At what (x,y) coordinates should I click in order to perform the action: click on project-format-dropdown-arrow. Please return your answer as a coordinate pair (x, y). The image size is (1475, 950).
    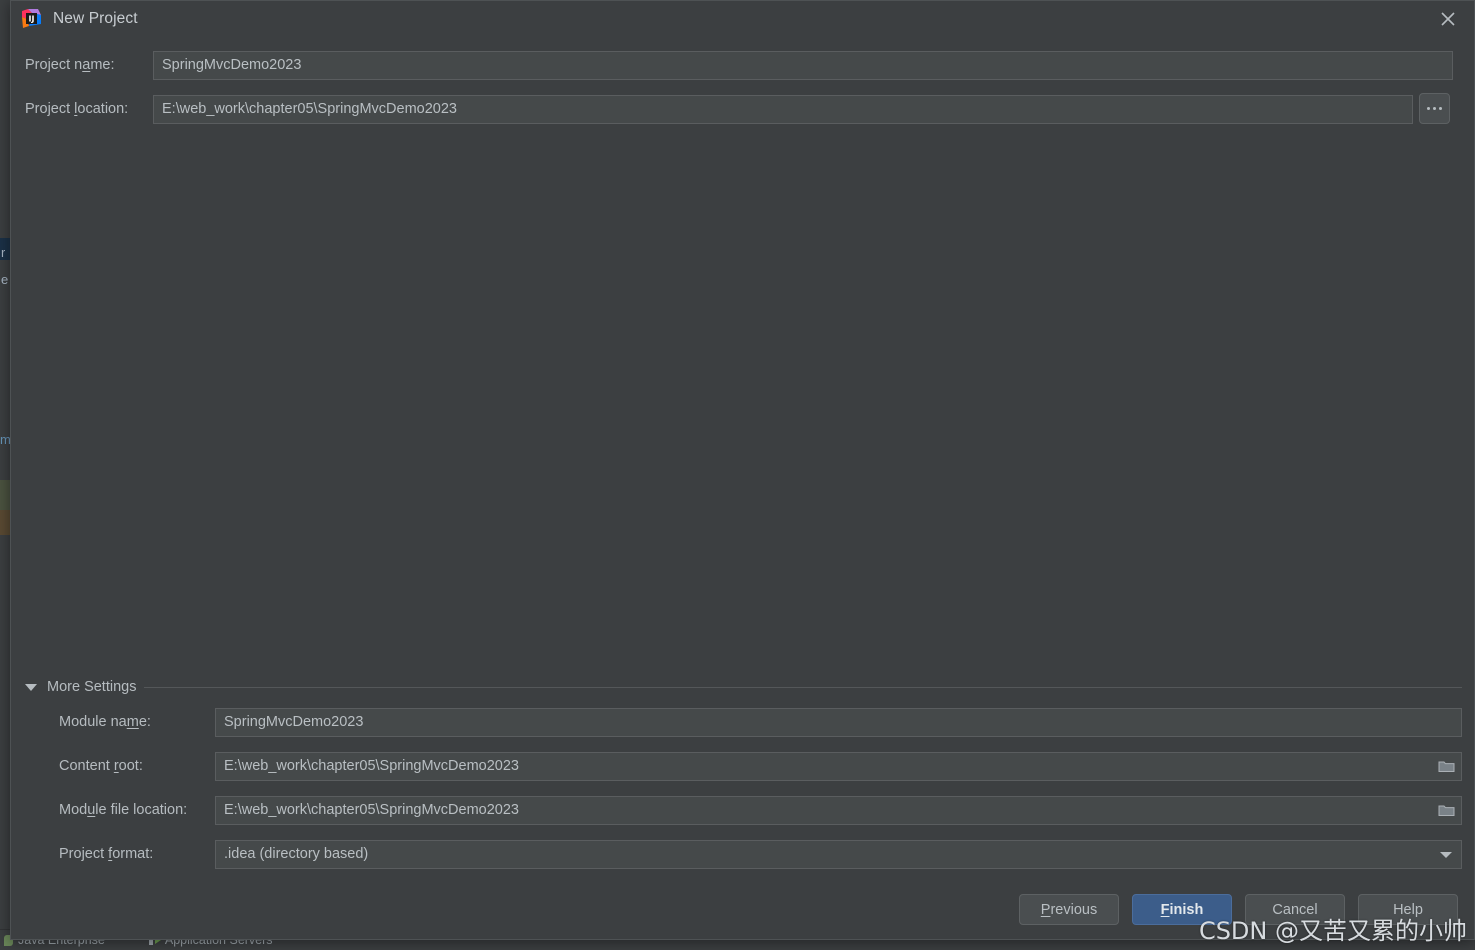
    Looking at the image, I should click on (1446, 854).